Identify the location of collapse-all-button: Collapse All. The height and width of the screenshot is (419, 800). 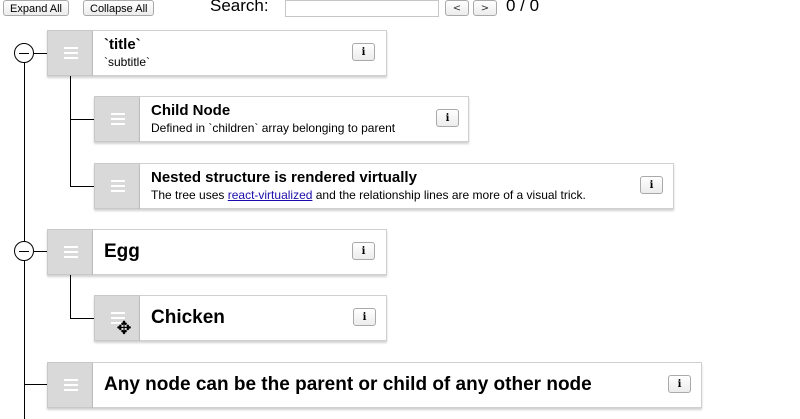
(119, 8).